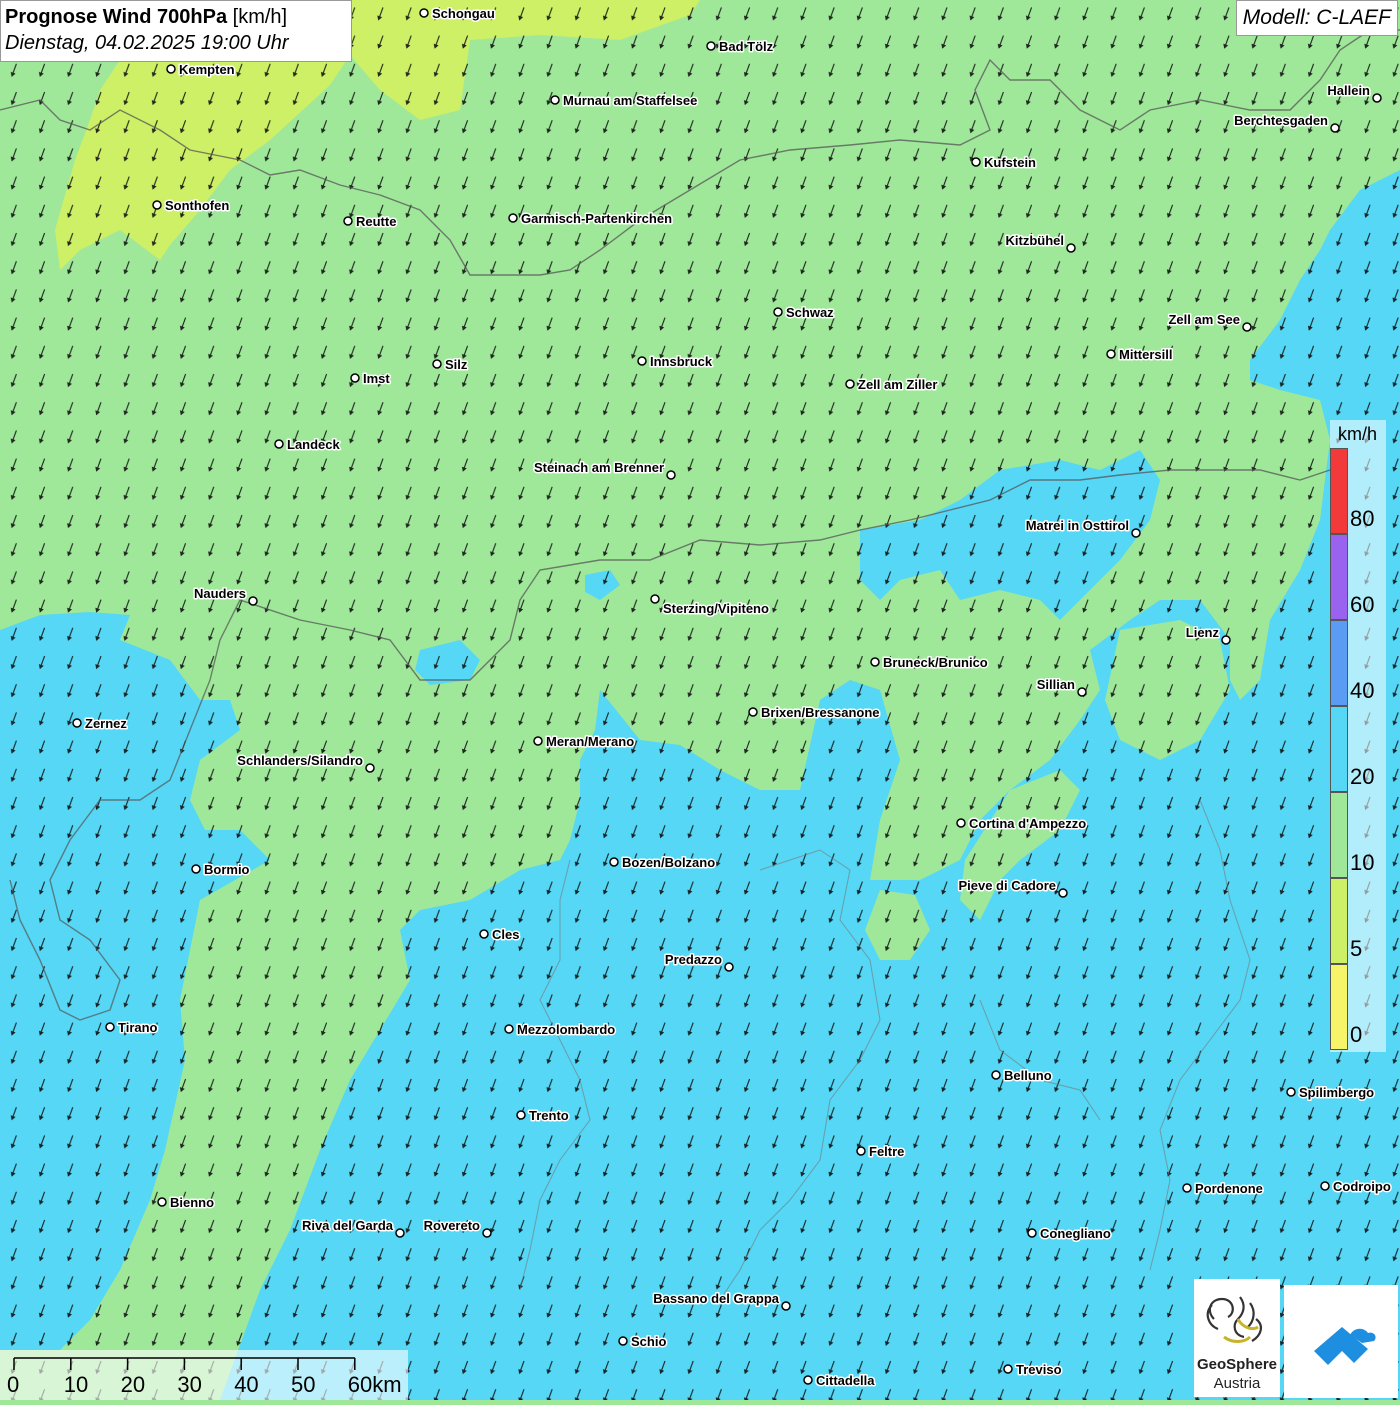 Image resolution: width=1400 pixels, height=1405 pixels. What do you see at coordinates (1234, 1319) in the screenshot?
I see `geosphere-icon` at bounding box center [1234, 1319].